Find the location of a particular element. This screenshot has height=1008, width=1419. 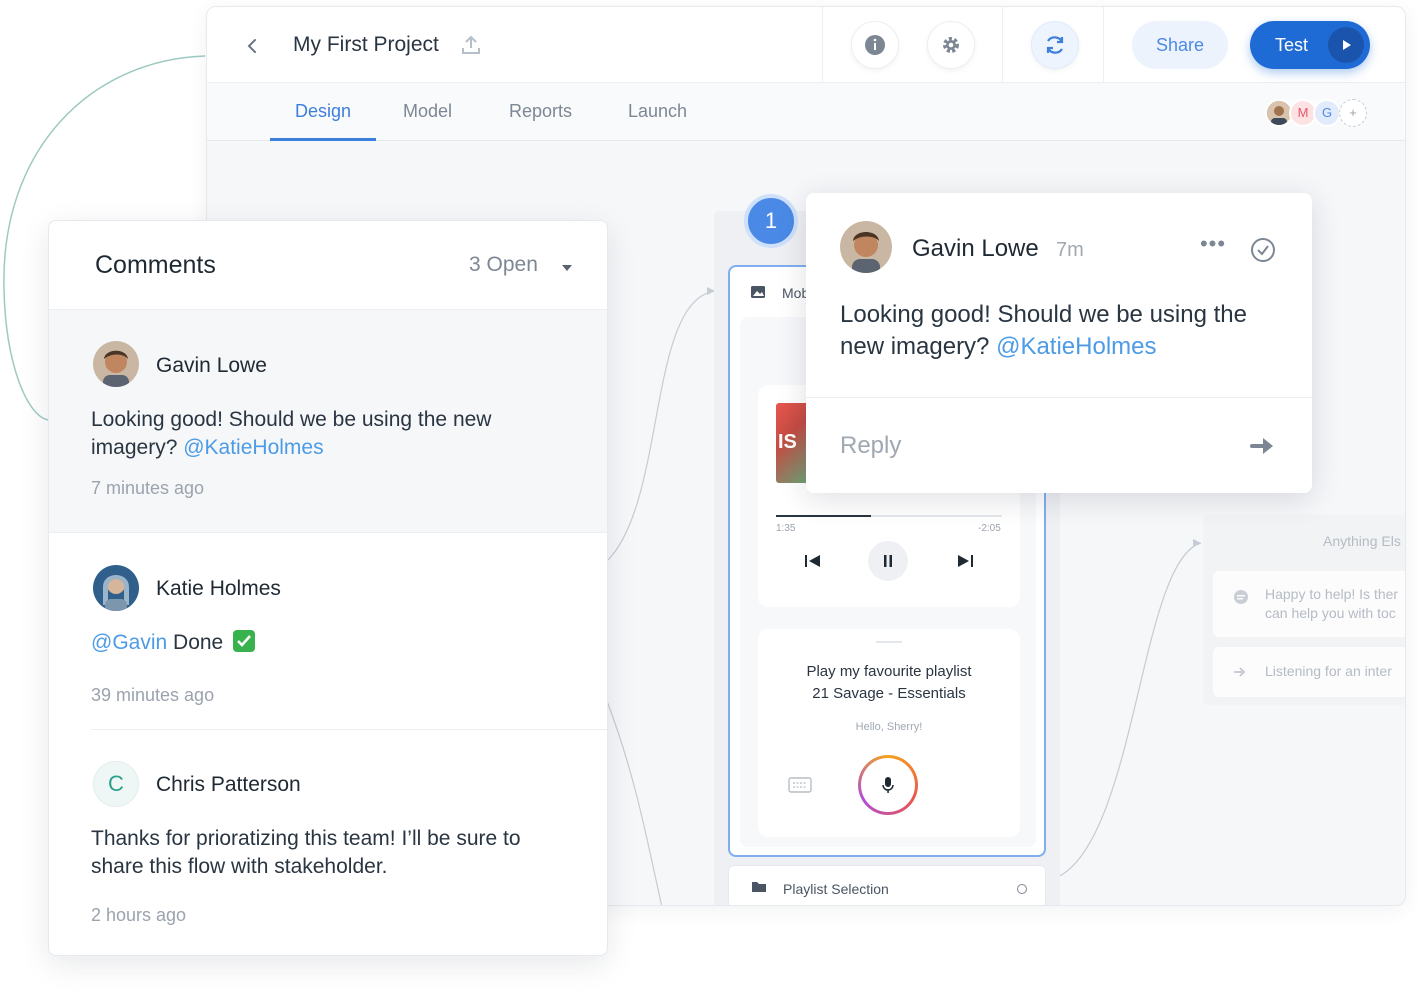

resolve-check-icon is located at coordinates (1263, 250).